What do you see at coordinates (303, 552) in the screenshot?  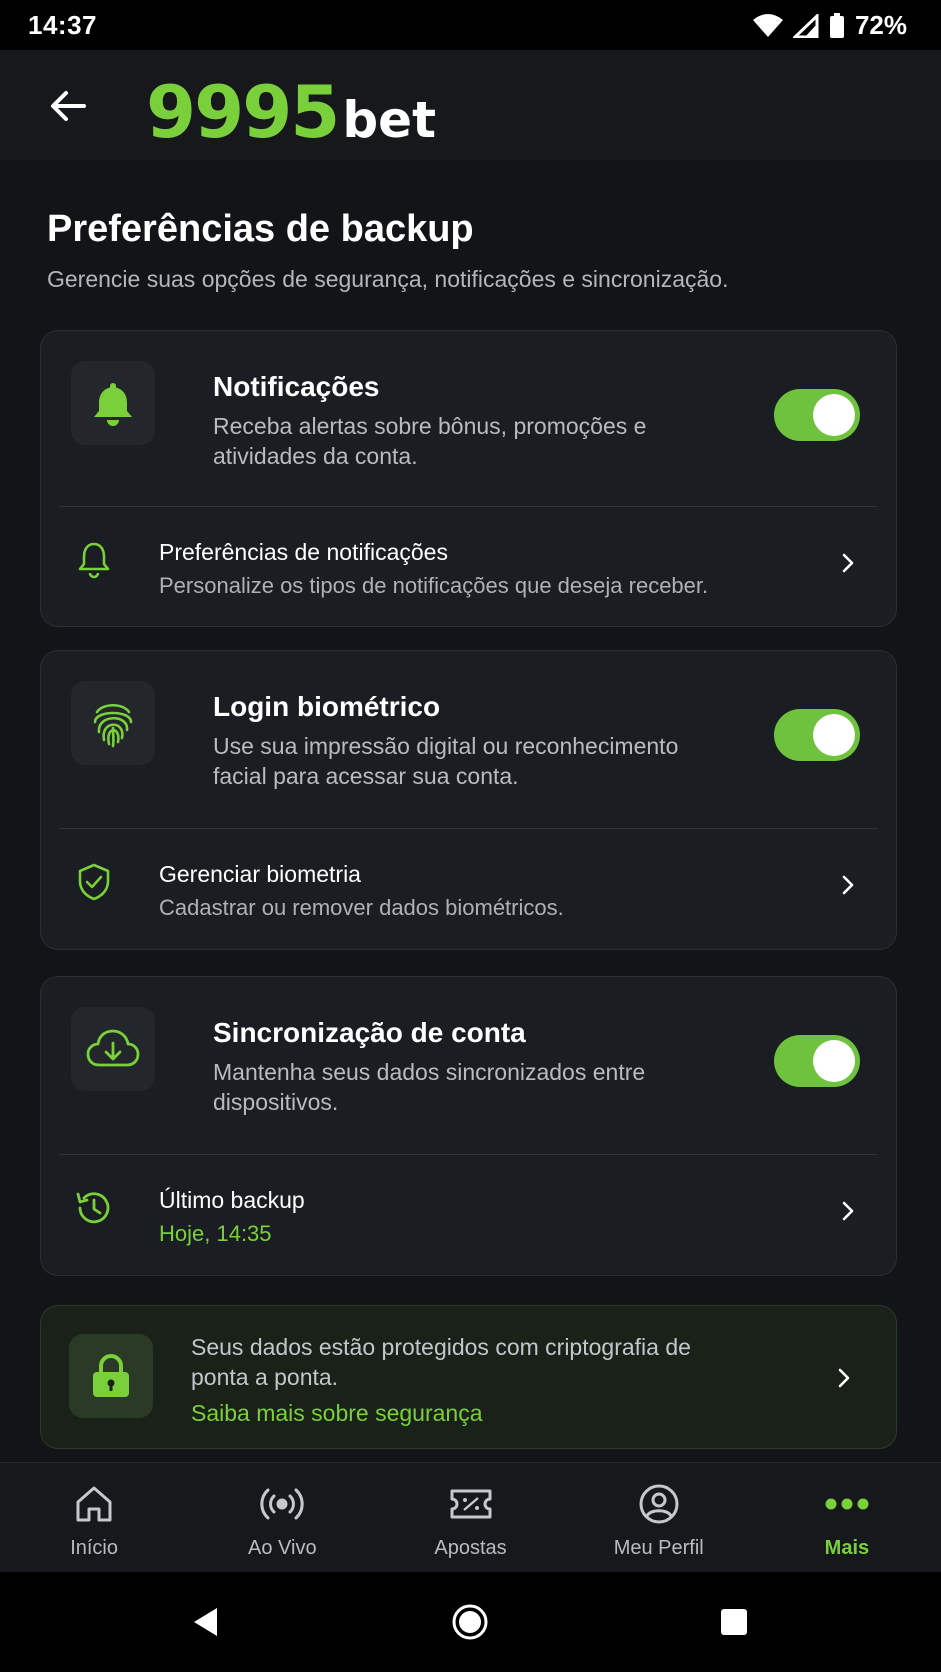 I see `notification-preferences-title: Preferências de notificações` at bounding box center [303, 552].